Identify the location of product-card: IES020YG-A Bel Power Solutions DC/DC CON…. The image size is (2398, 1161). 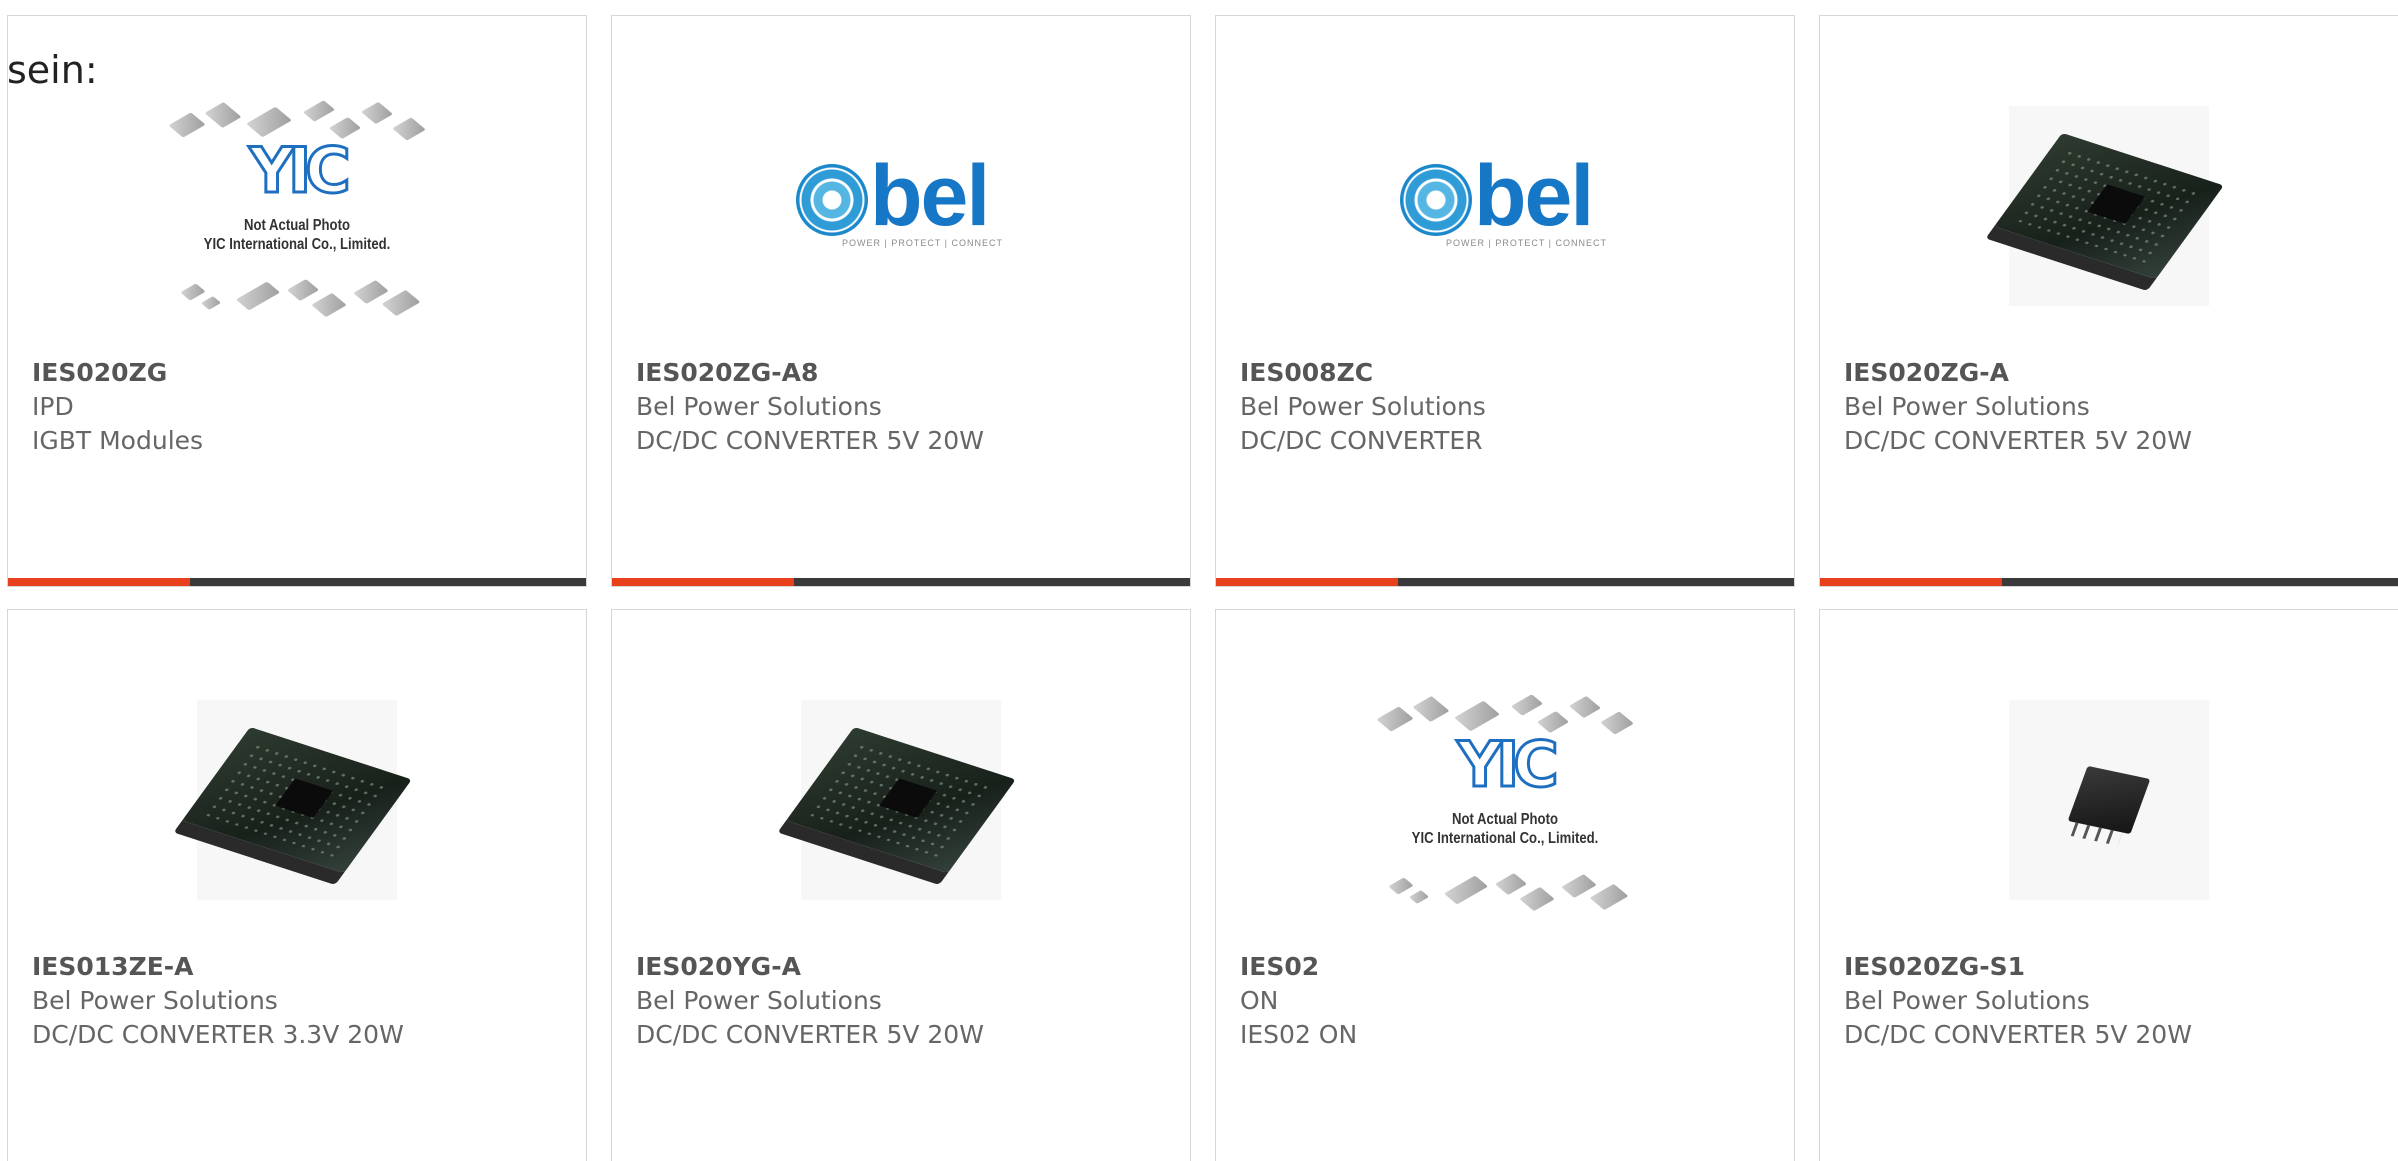
(901, 885).